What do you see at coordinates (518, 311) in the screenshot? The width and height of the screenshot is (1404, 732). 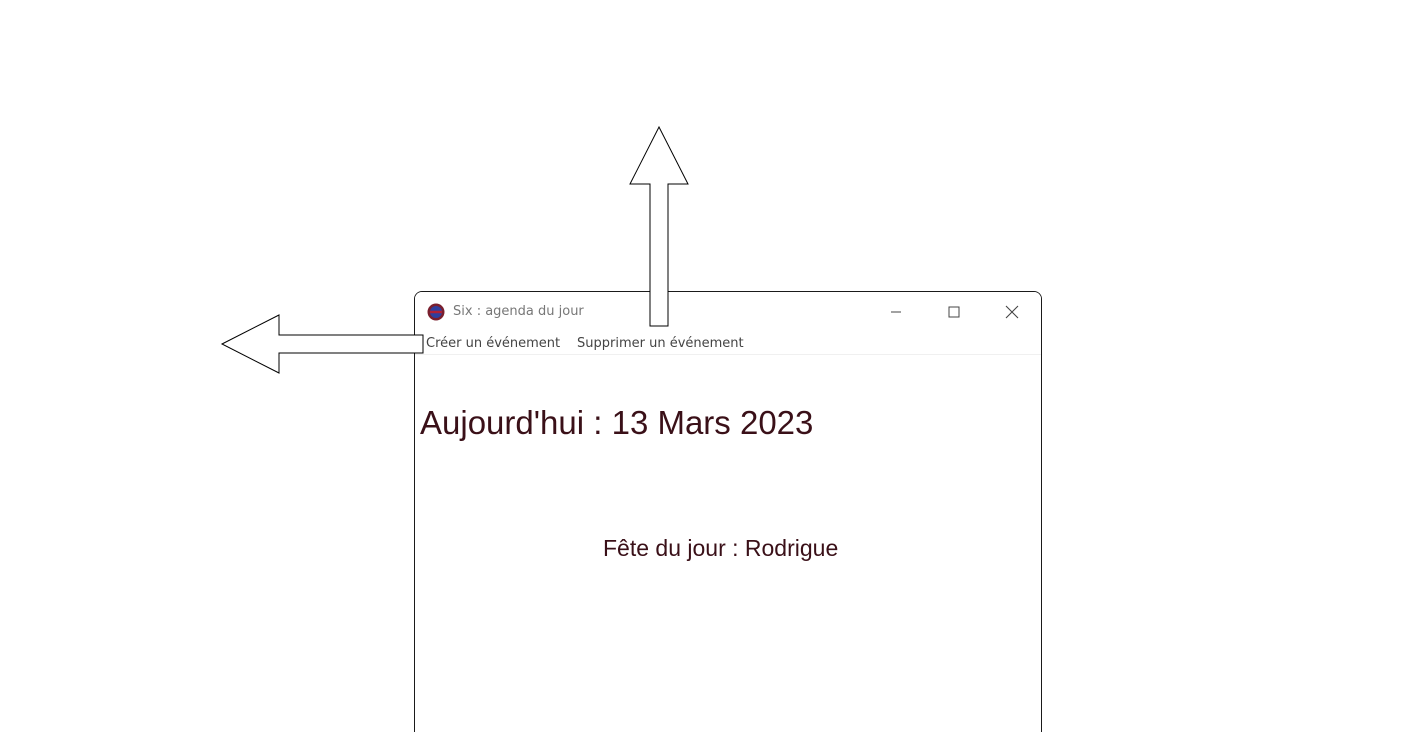 I see `window-title: Six : agenda du jour` at bounding box center [518, 311].